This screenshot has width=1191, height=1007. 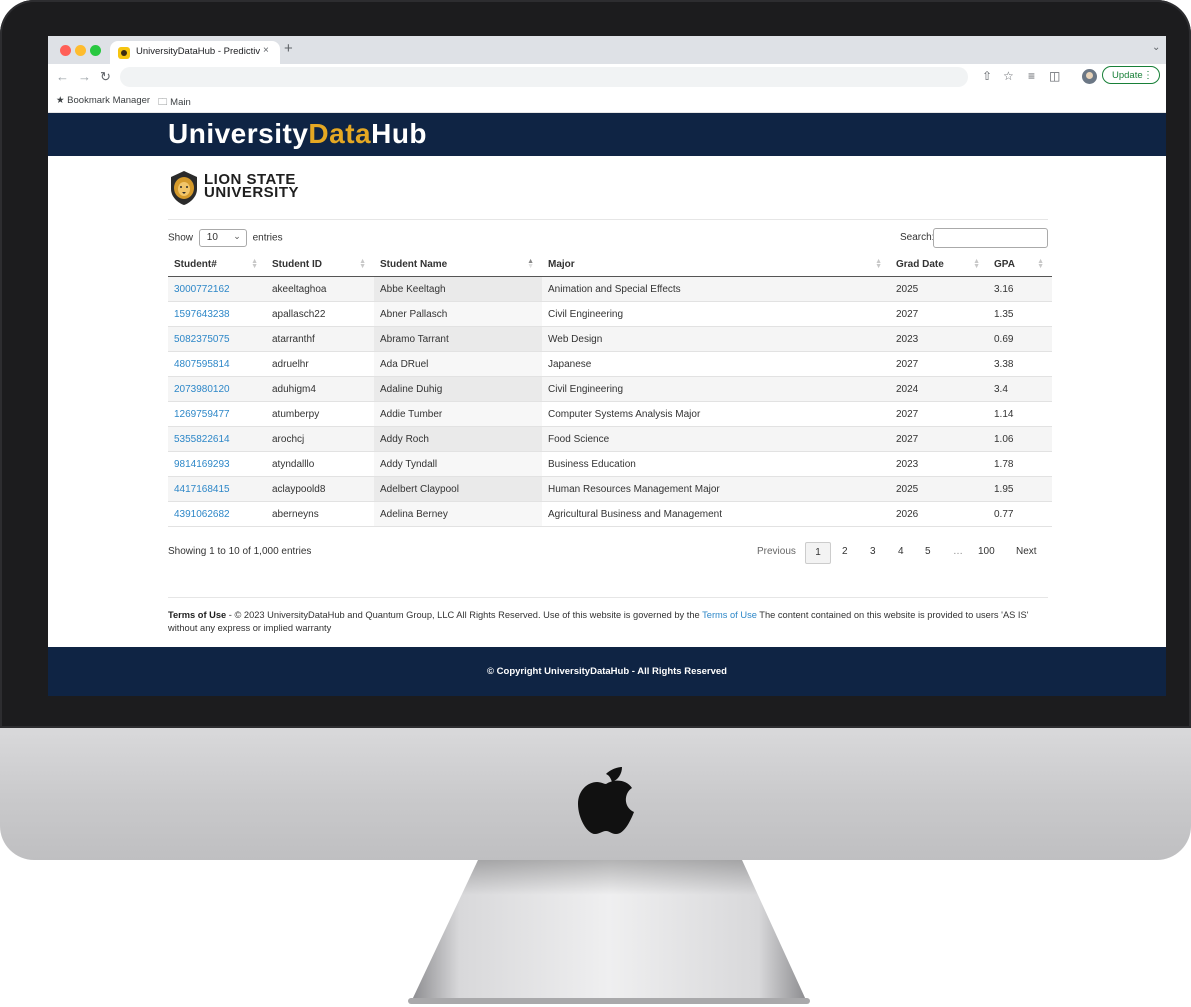 What do you see at coordinates (217, 314) in the screenshot?
I see `student-number-link: 1597643238` at bounding box center [217, 314].